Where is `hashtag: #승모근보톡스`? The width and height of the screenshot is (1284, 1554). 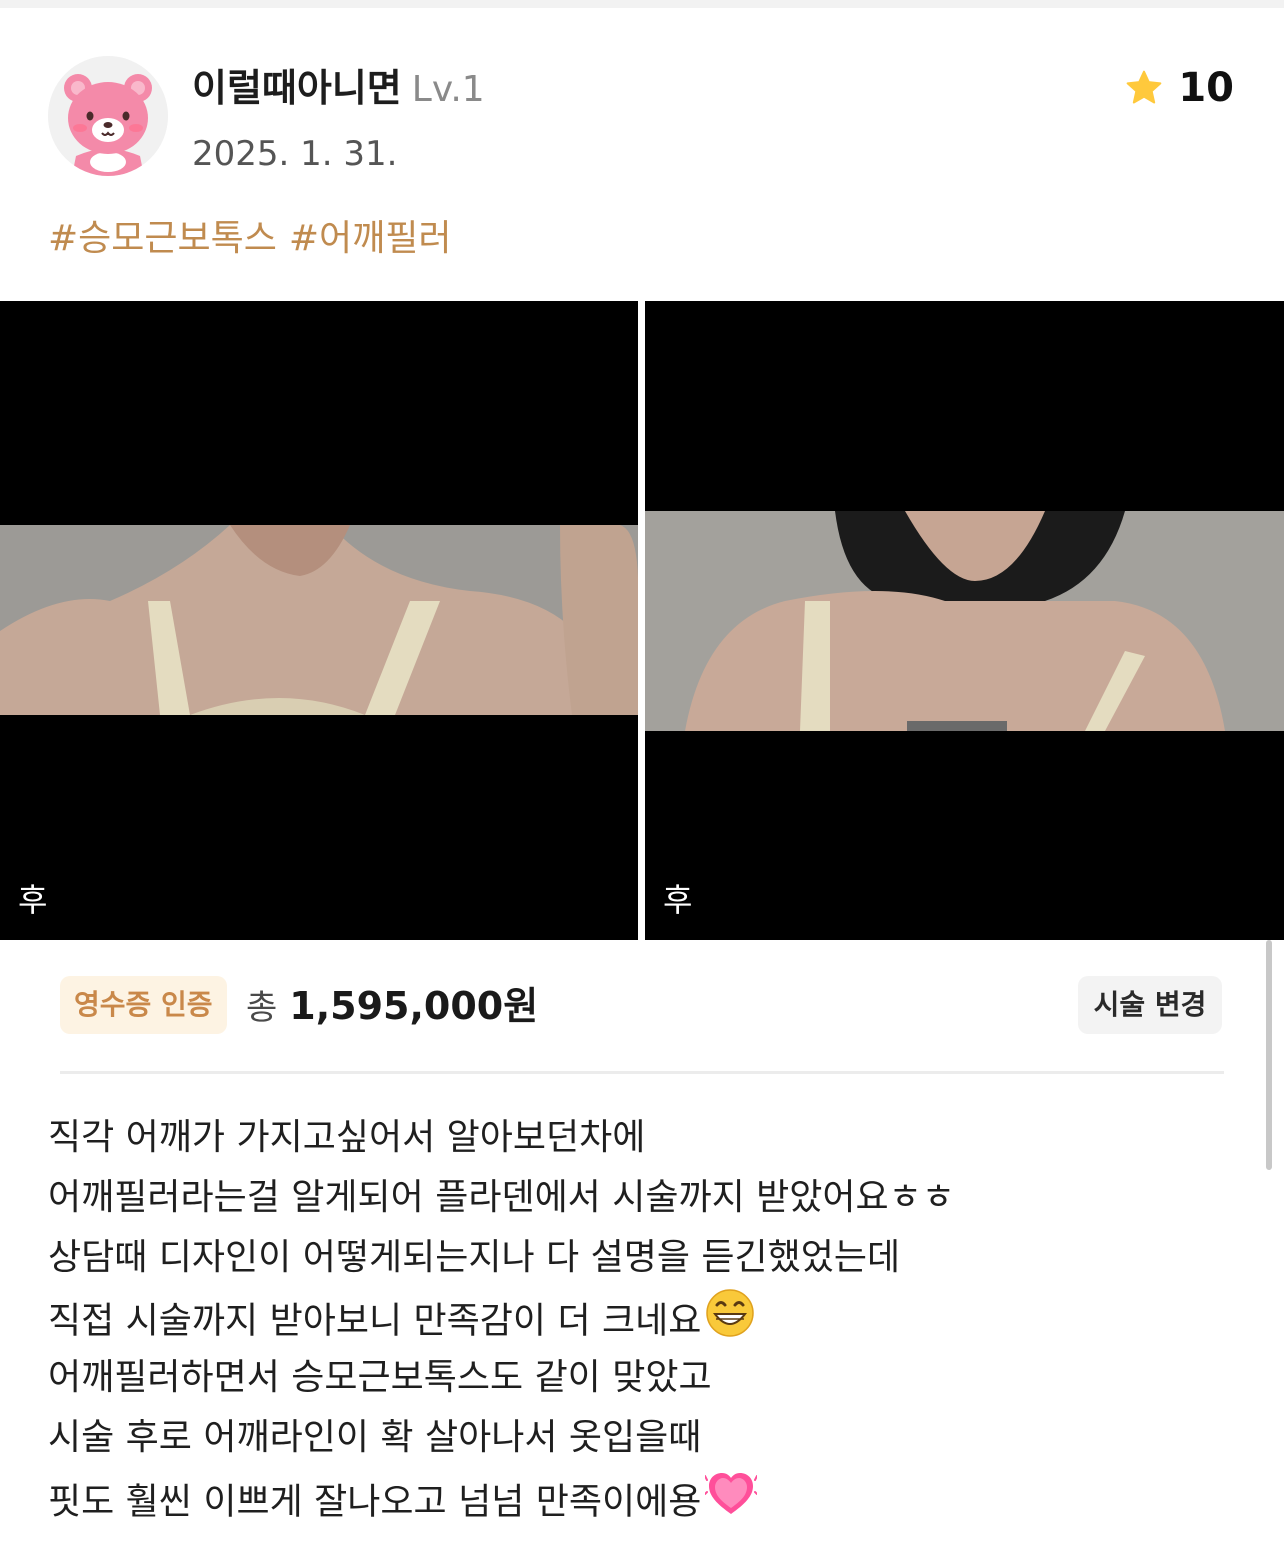
hashtag: #승모근보톡스 is located at coordinates (162, 238).